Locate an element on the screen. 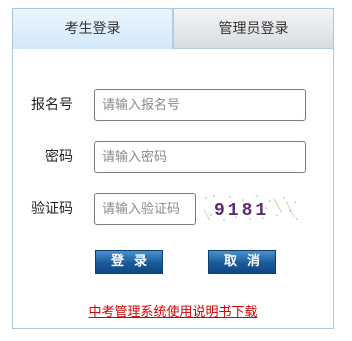 Image resolution: width=352 pixels, height=341 pixels. password-input is located at coordinates (200, 157).